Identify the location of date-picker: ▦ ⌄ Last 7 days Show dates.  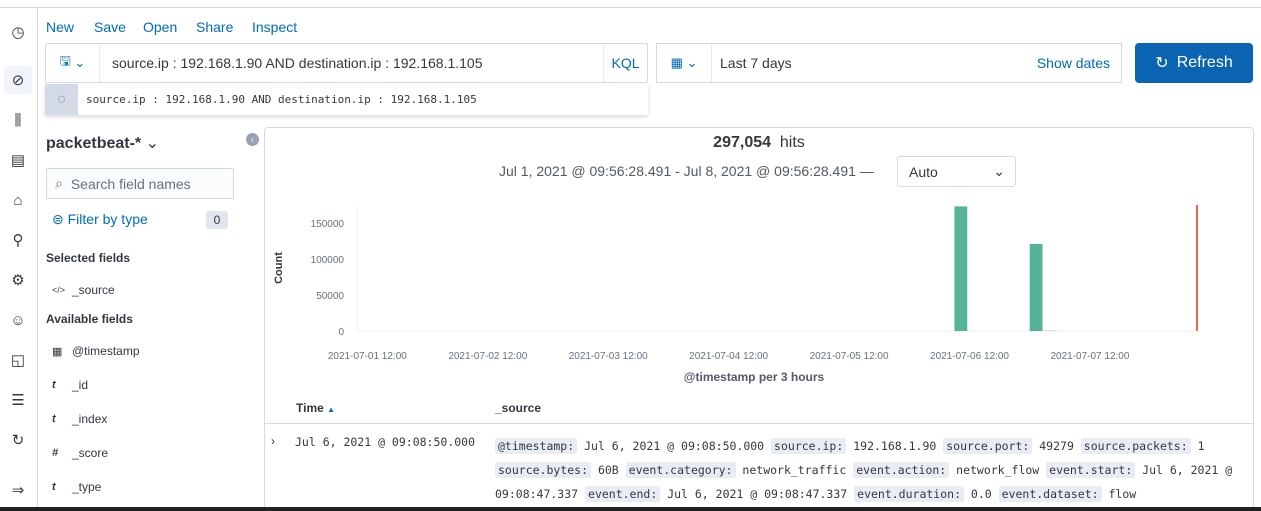
(889, 63).